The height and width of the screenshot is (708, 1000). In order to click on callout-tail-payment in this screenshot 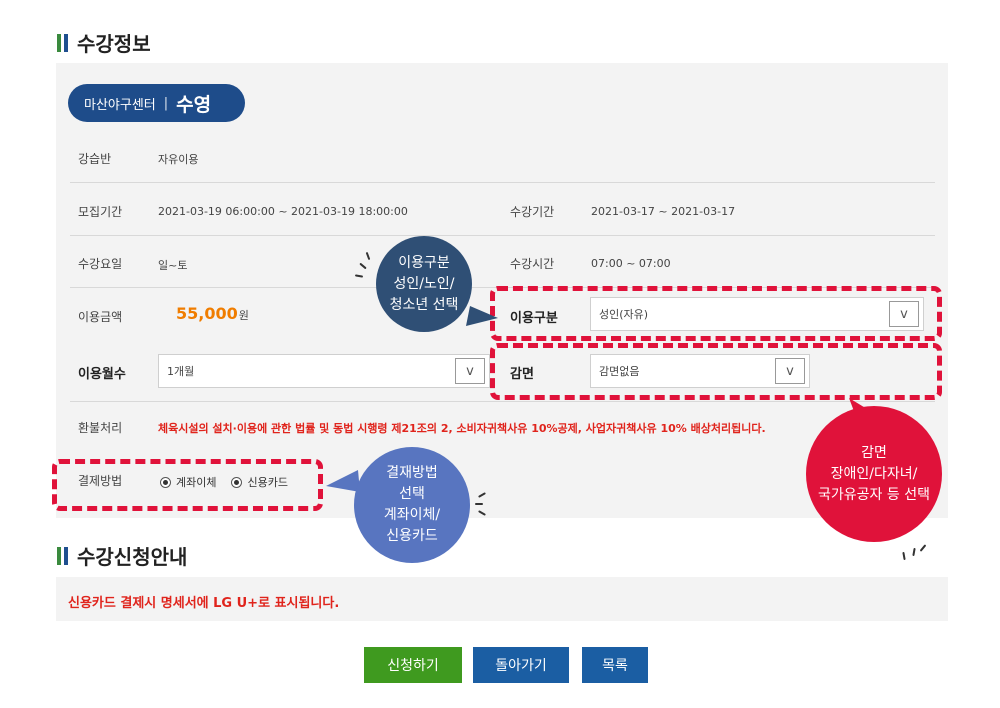, I will do `click(343, 481)`.